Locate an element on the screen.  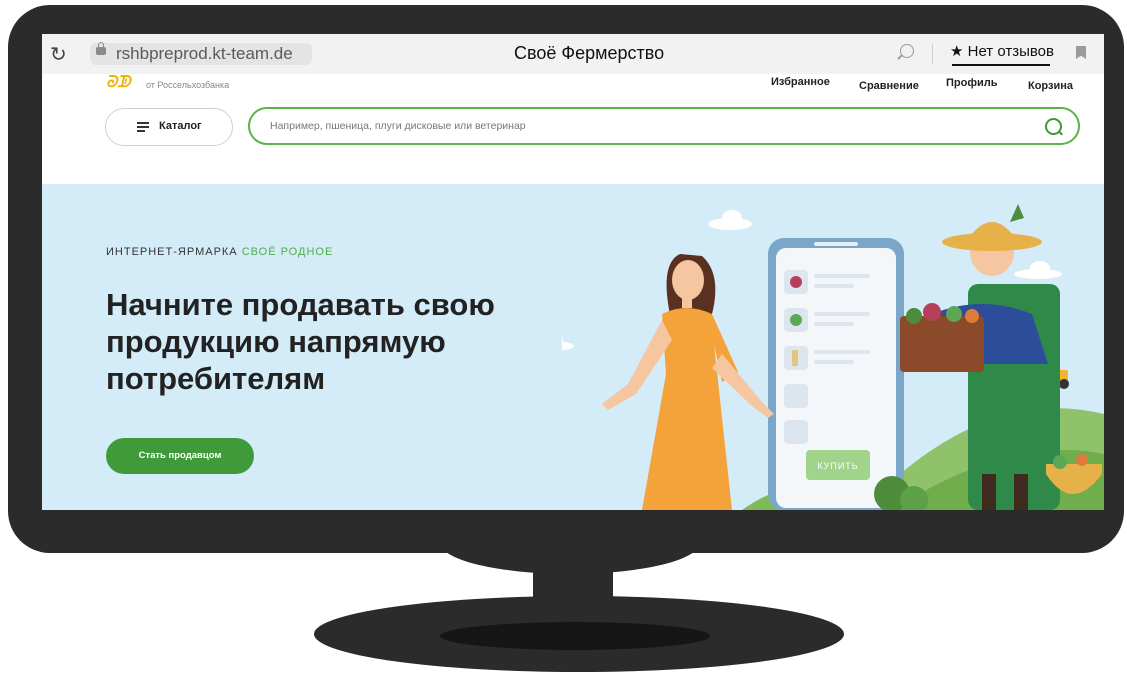
become-seller-button: Стать продавцом is located at coordinates (180, 456).